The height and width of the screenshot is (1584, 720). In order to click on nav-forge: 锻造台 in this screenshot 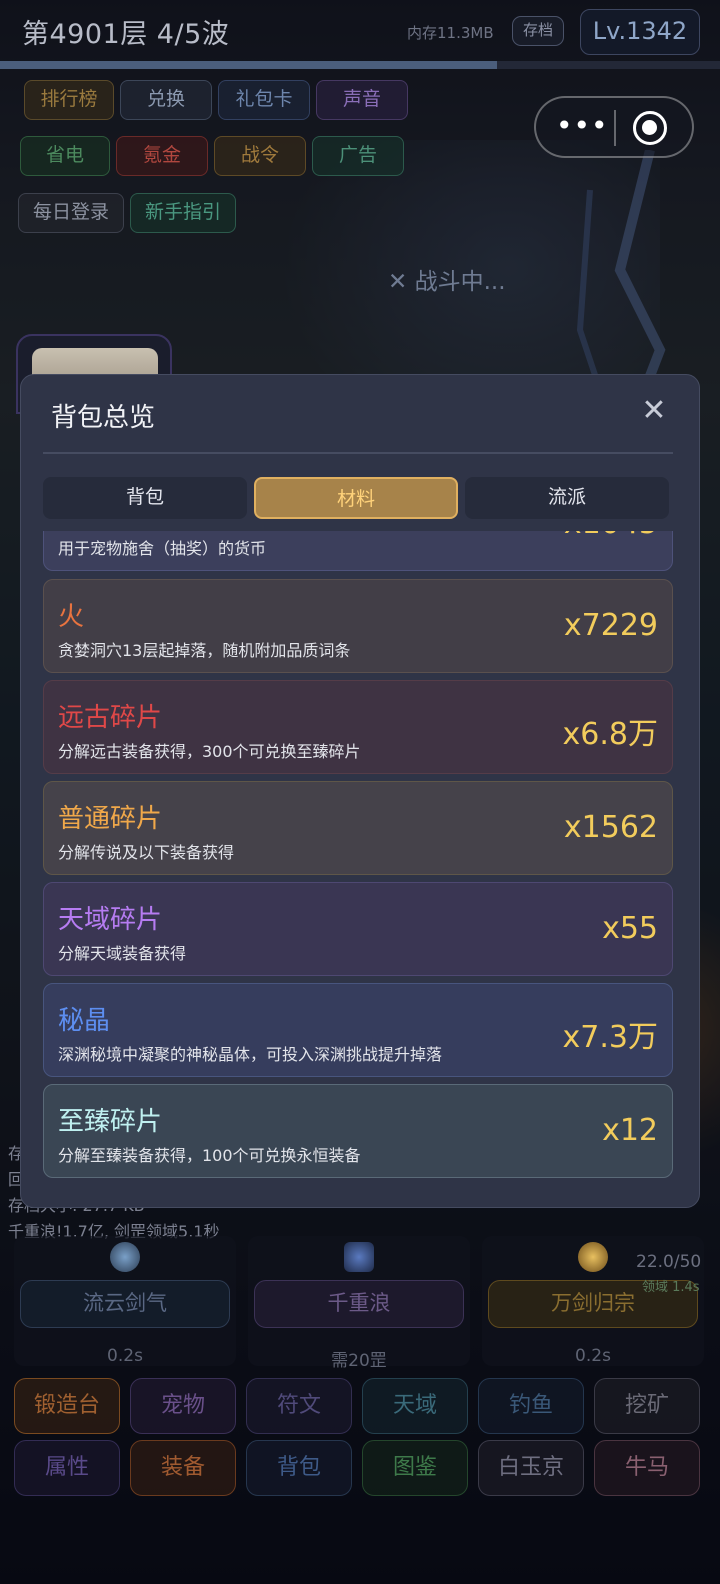, I will do `click(67, 1406)`.